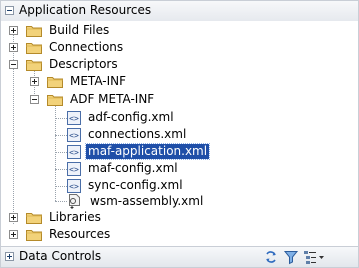 The image size is (359, 268). Describe the element at coordinates (69, 234) in the screenshot. I see `tree-item-resources: Resources` at that location.